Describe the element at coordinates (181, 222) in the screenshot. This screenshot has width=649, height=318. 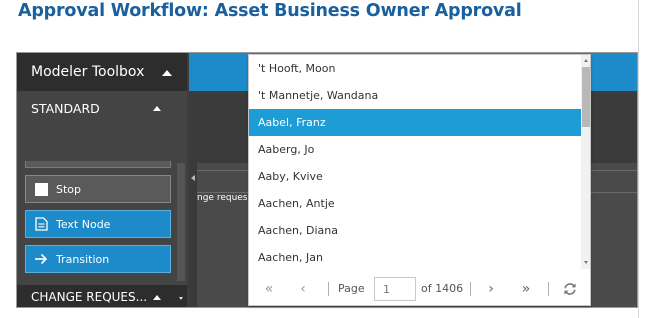
I see `toolbox-scrollbar` at that location.